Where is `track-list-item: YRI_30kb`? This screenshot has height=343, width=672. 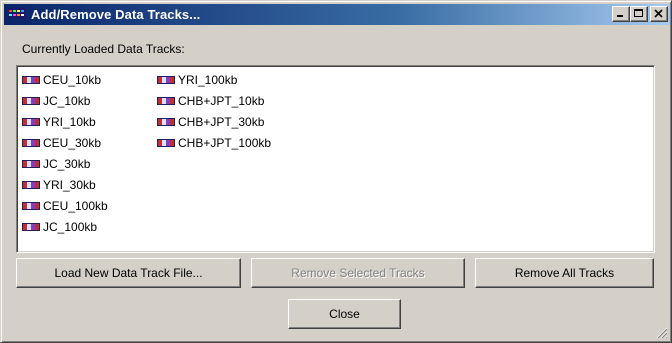
track-list-item: YRI_30kb is located at coordinates (65, 184).